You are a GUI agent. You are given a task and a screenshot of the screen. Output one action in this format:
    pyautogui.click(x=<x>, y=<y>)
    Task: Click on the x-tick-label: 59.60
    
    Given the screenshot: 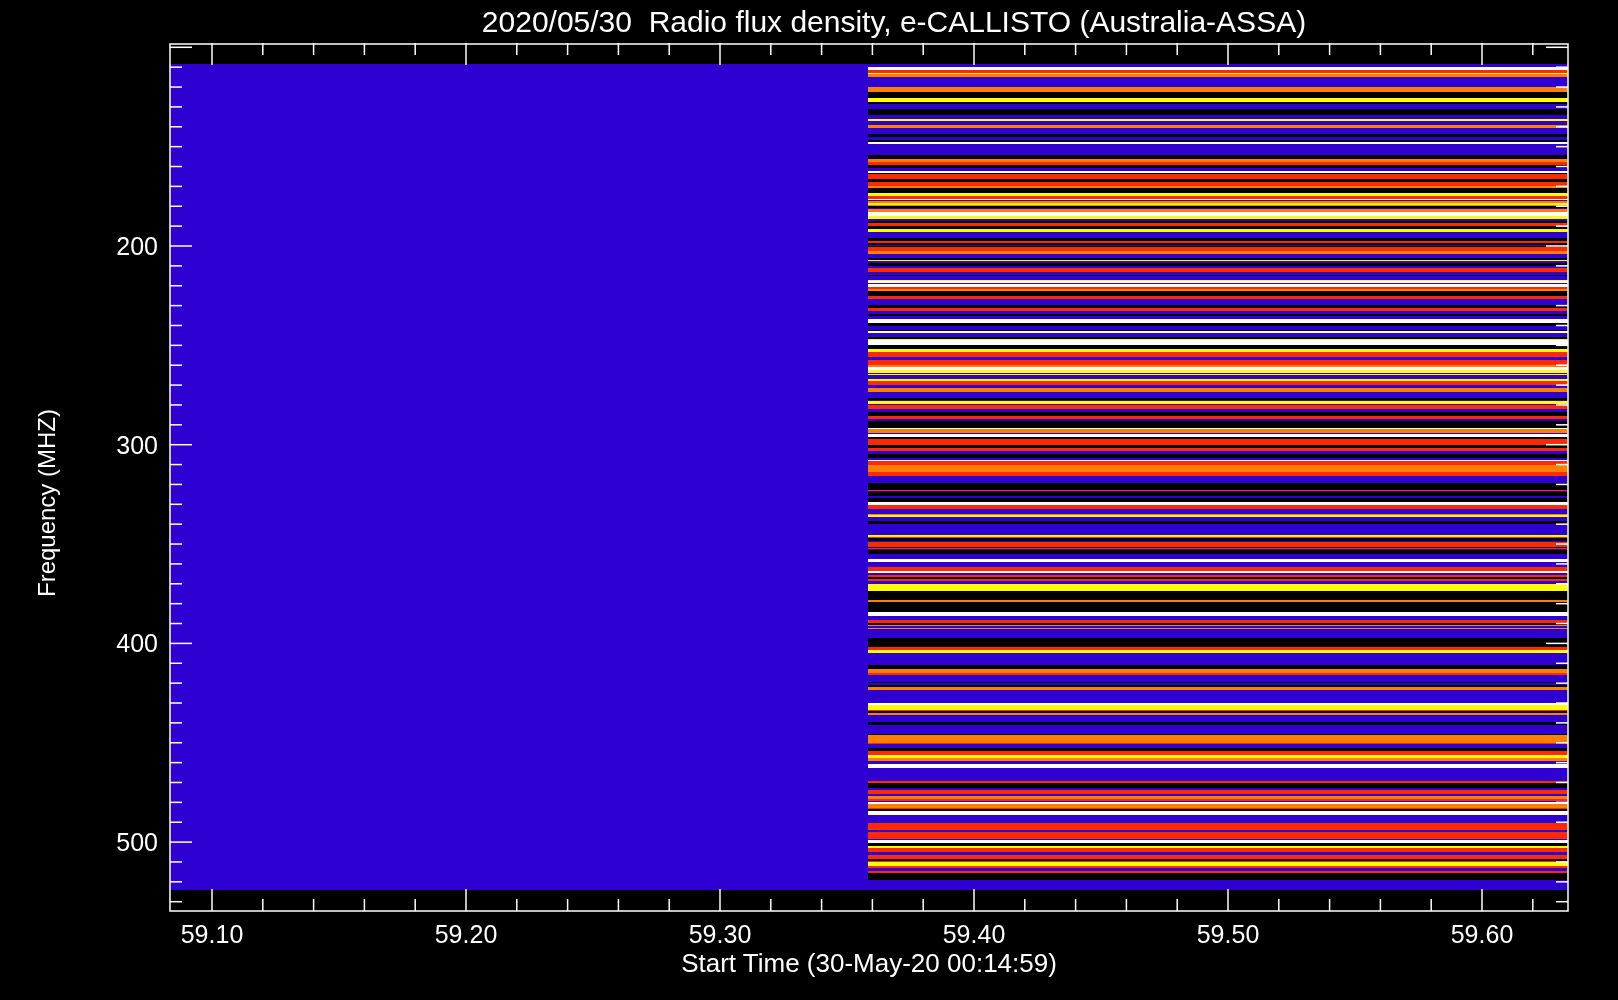 What is the action you would take?
    pyautogui.click(x=1482, y=934)
    